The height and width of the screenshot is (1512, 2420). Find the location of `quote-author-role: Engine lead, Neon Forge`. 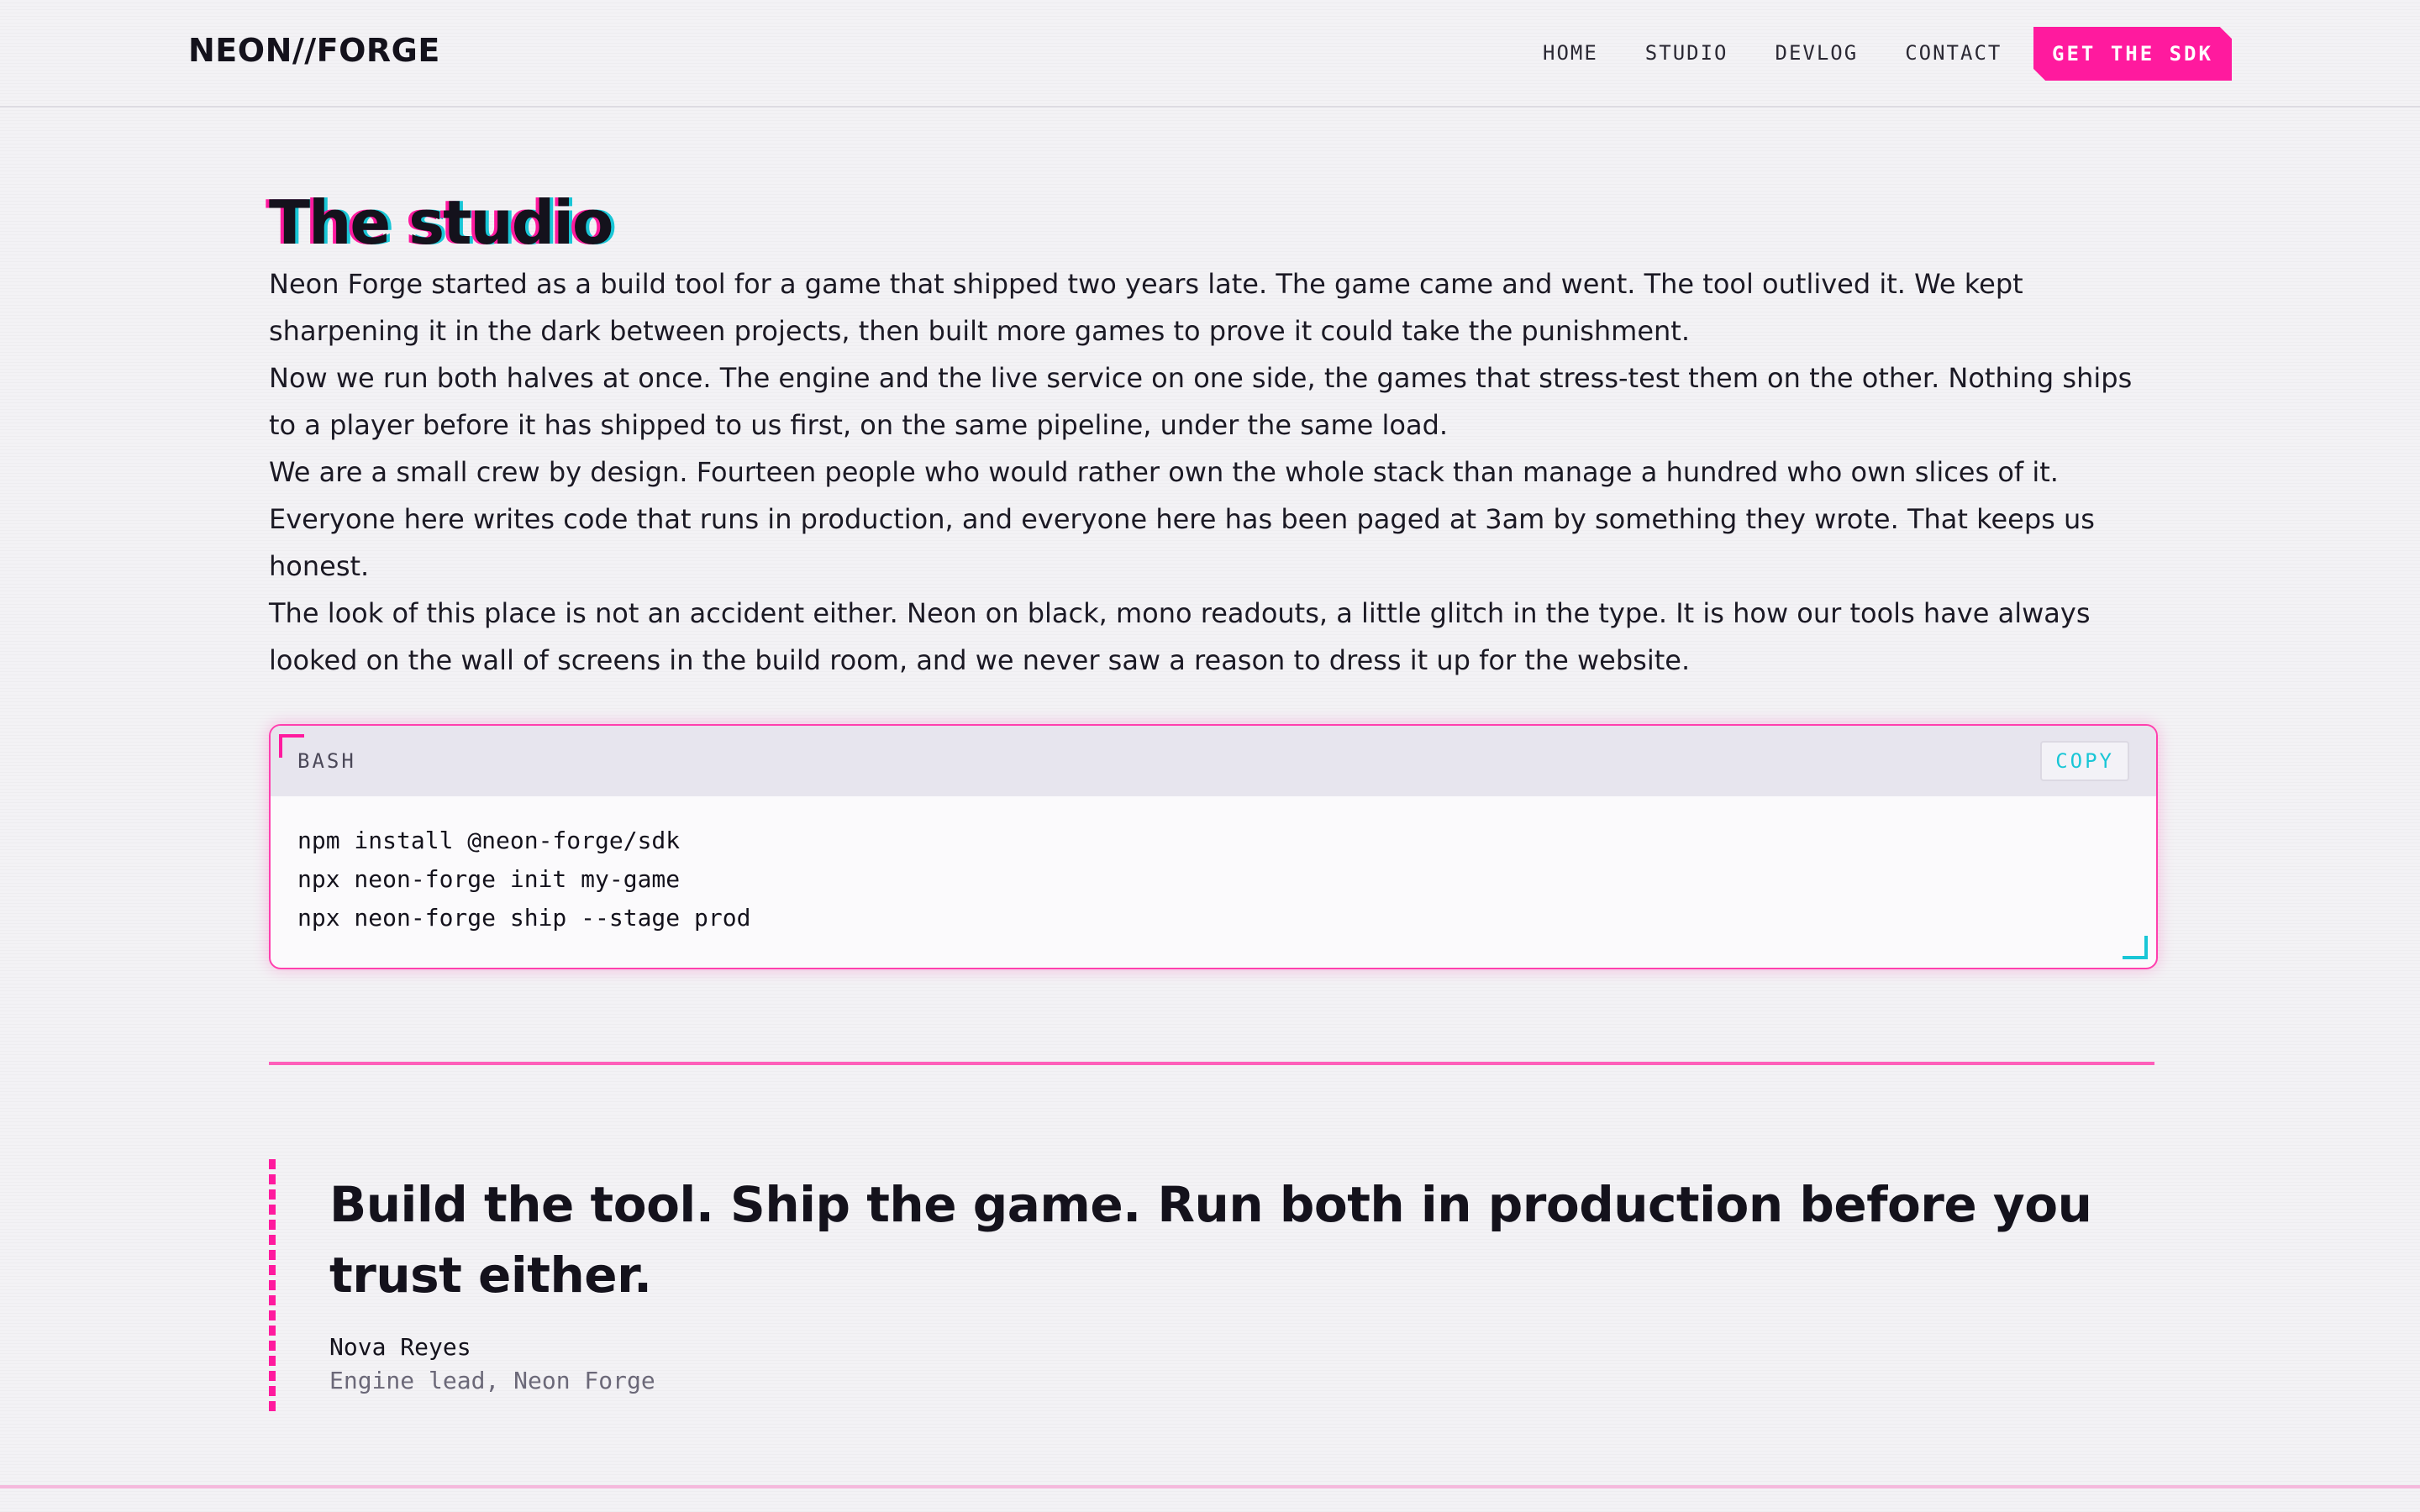

quote-author-role: Engine lead, Neon Forge is located at coordinates (492, 1380).